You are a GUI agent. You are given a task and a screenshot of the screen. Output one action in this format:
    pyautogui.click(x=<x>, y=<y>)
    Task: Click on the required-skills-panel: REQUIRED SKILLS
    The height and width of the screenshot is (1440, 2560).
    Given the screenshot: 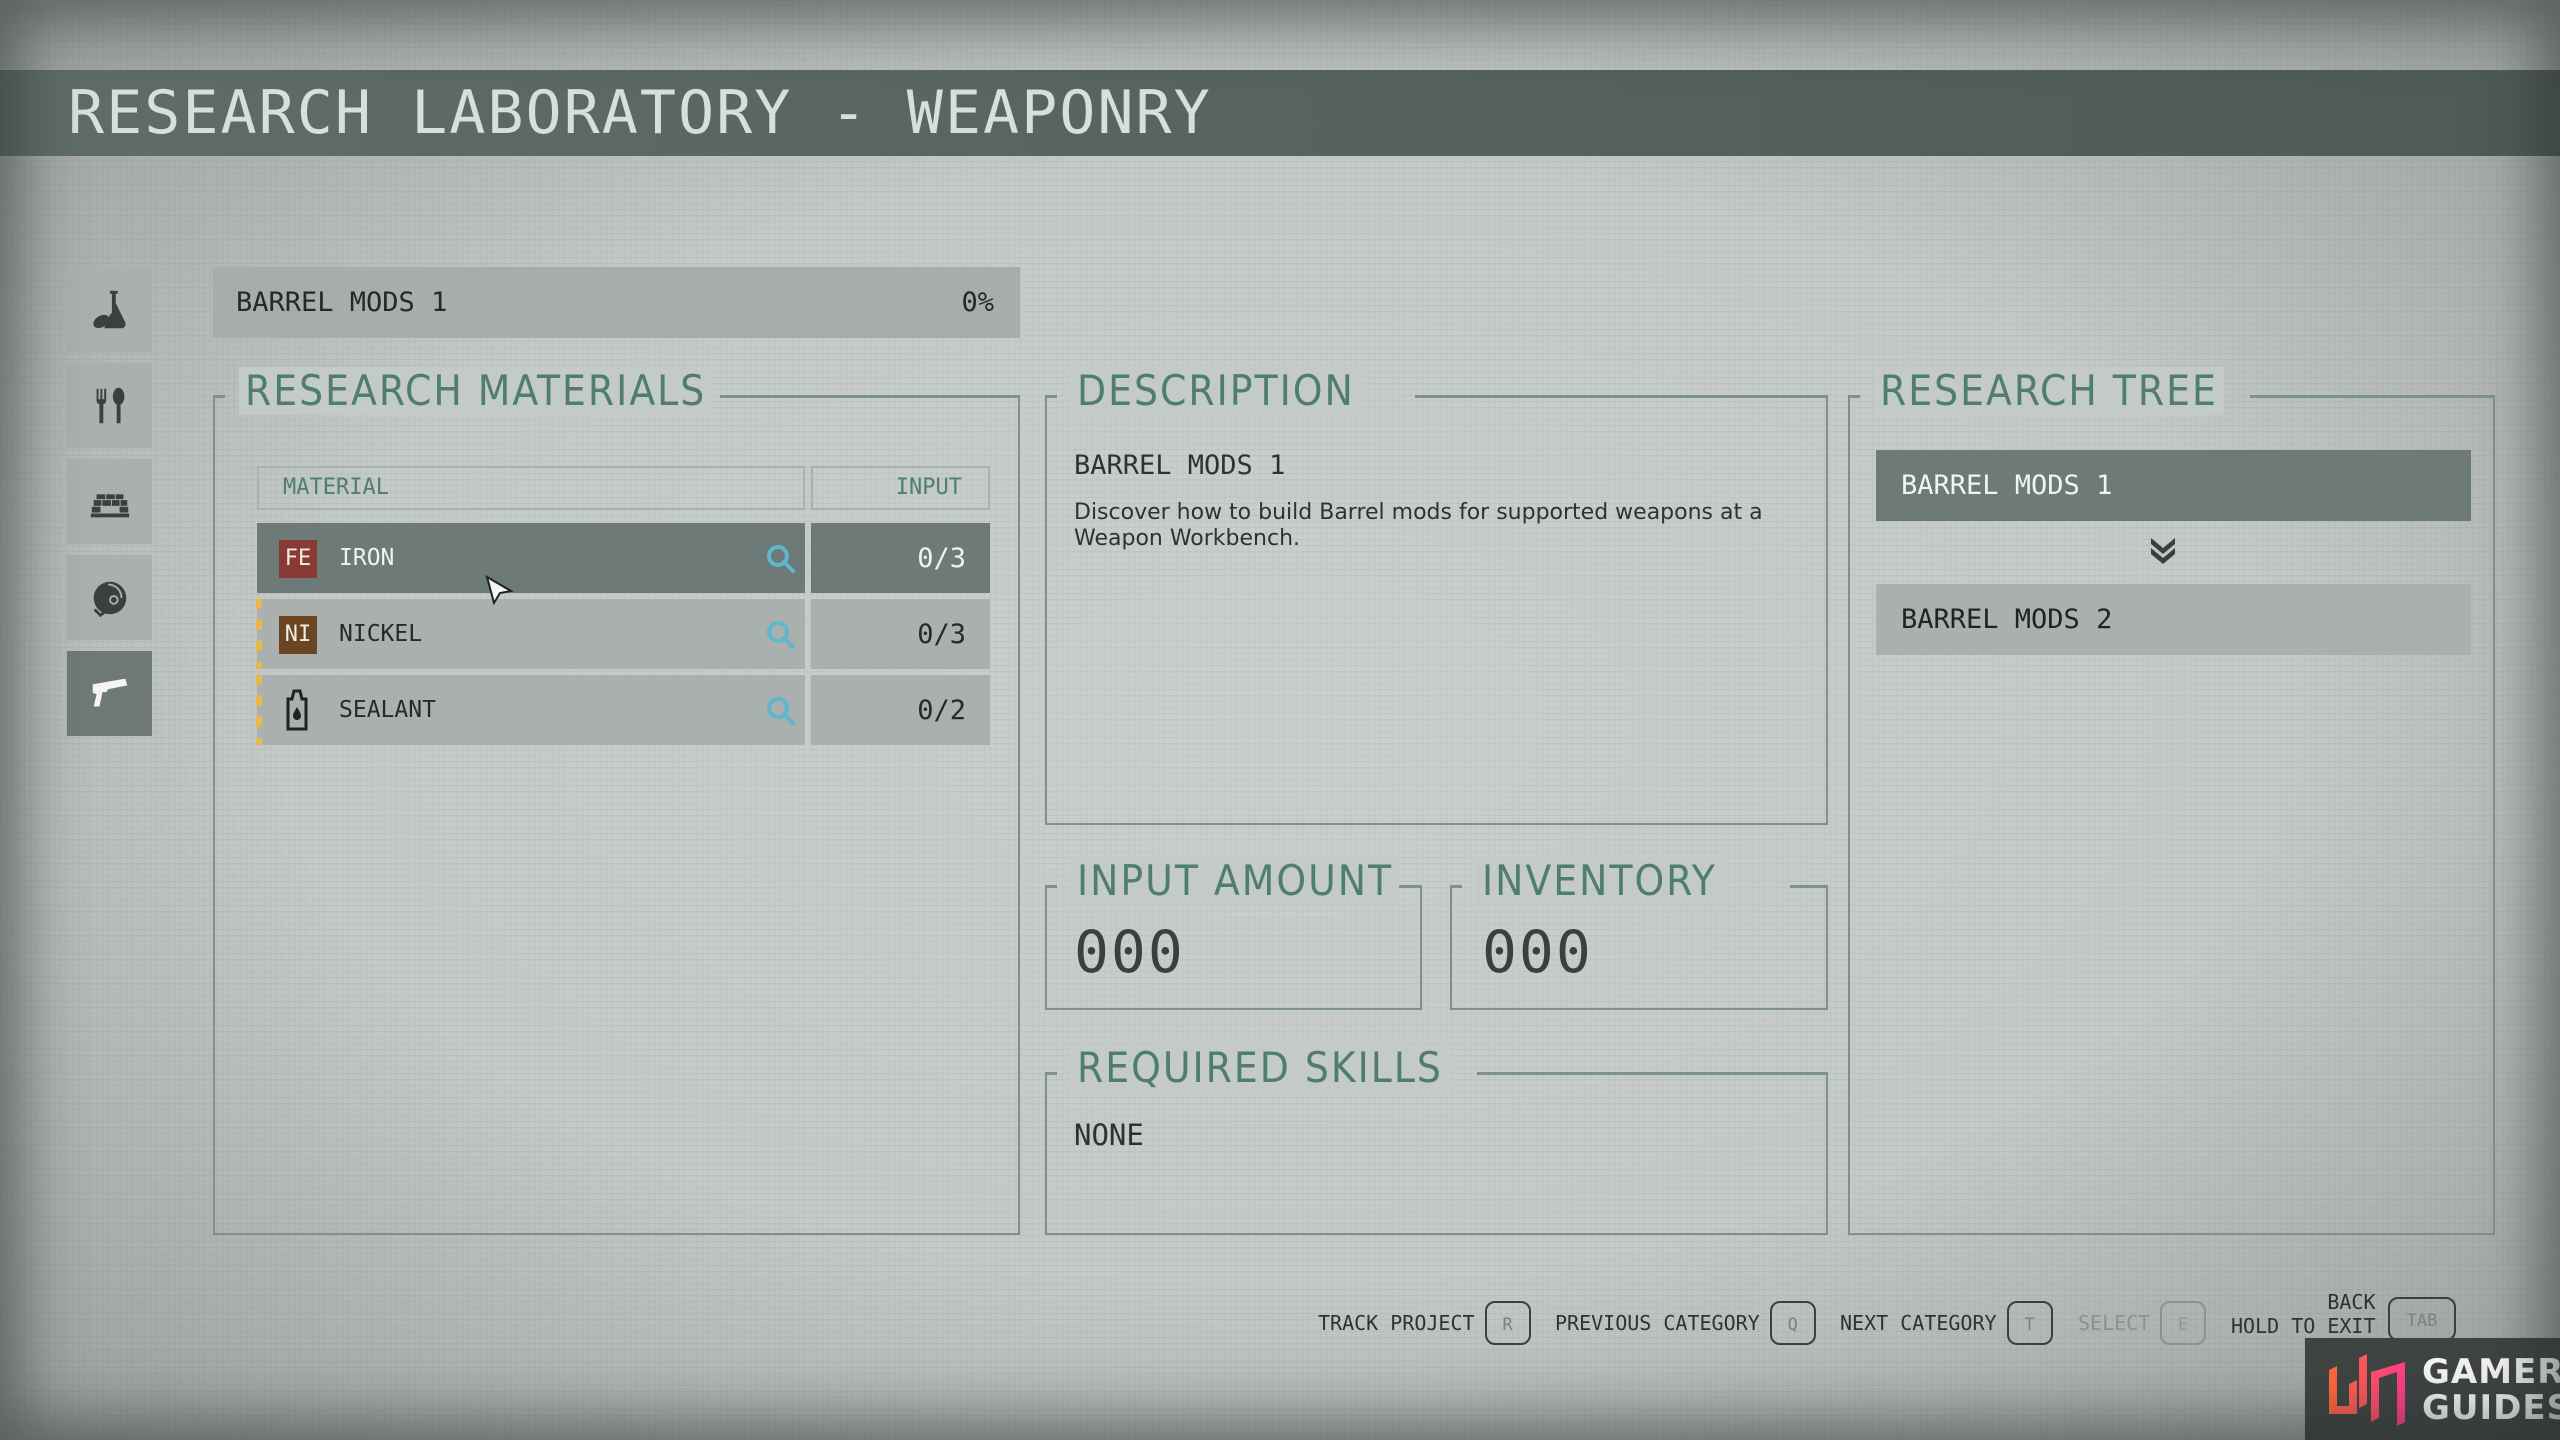 What is the action you would take?
    pyautogui.click(x=1436, y=1139)
    